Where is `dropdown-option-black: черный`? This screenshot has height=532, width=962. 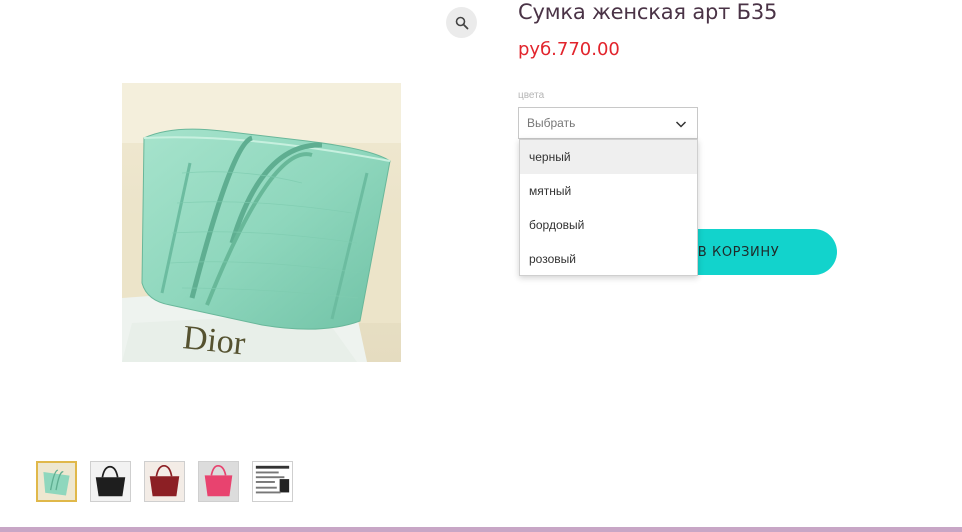 dropdown-option-black: черный is located at coordinates (608, 157).